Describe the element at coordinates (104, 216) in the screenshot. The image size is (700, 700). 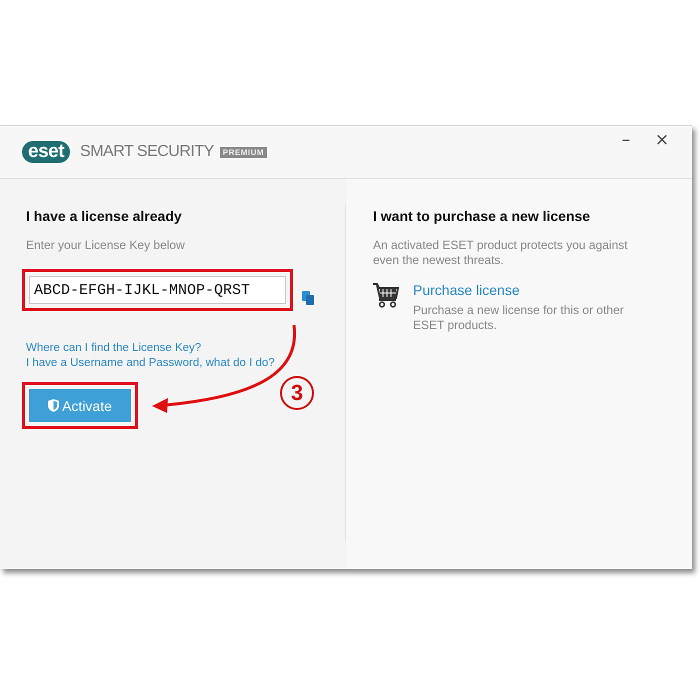
I see `section-title: I have a license already` at that location.